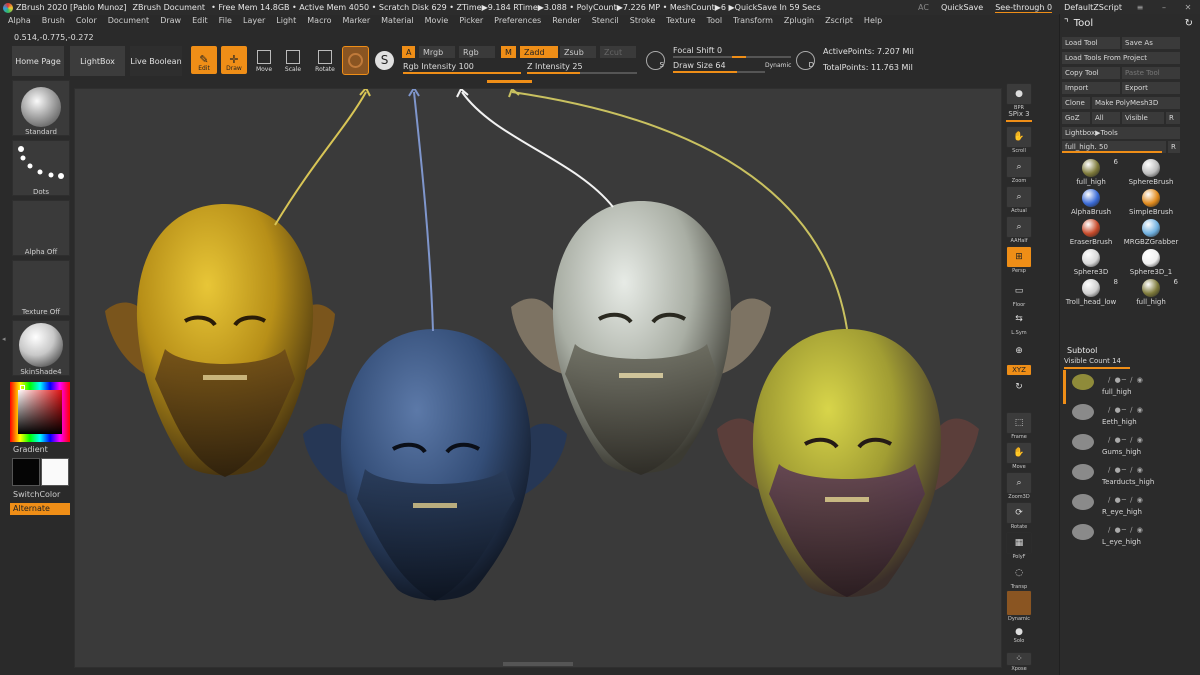  What do you see at coordinates (539, 52) in the screenshot?
I see `zadd-toggle: Zadd` at bounding box center [539, 52].